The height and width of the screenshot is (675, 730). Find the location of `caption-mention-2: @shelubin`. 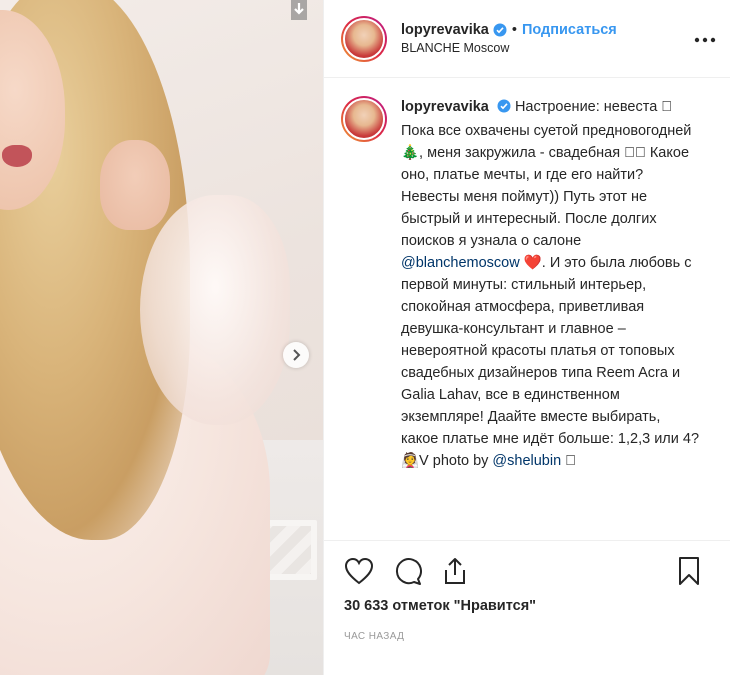

caption-mention-2: @shelubin is located at coordinates (526, 461).